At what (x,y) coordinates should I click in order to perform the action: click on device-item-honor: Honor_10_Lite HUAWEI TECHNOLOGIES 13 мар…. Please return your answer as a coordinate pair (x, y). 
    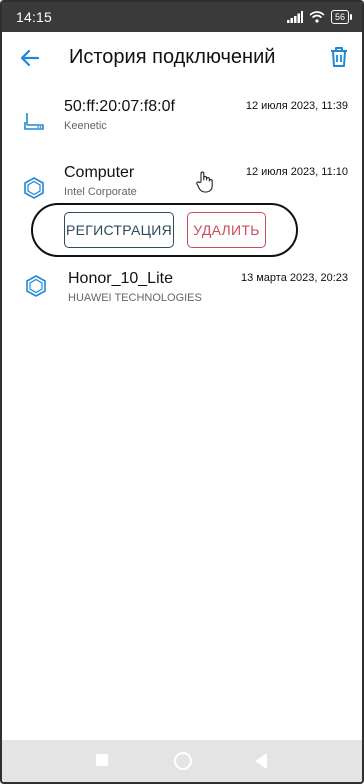
    Looking at the image, I should click on (182, 294).